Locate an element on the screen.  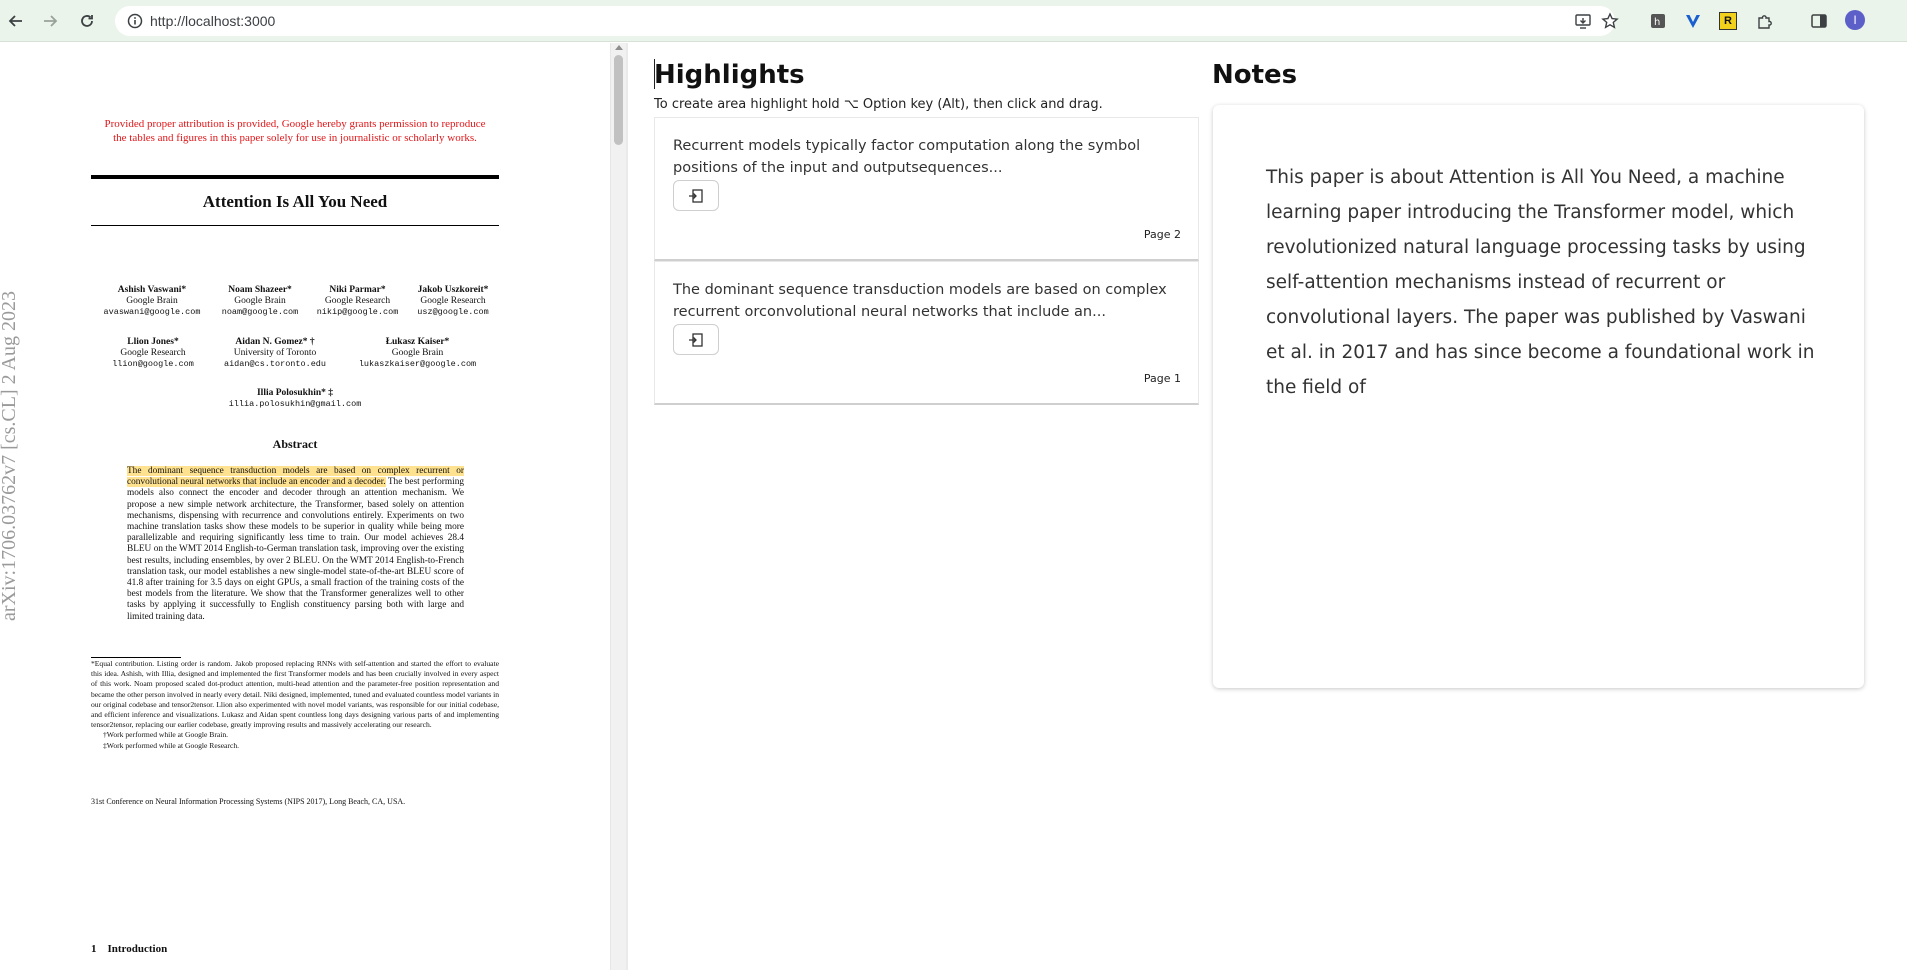
site-info-icon is located at coordinates (135, 23).